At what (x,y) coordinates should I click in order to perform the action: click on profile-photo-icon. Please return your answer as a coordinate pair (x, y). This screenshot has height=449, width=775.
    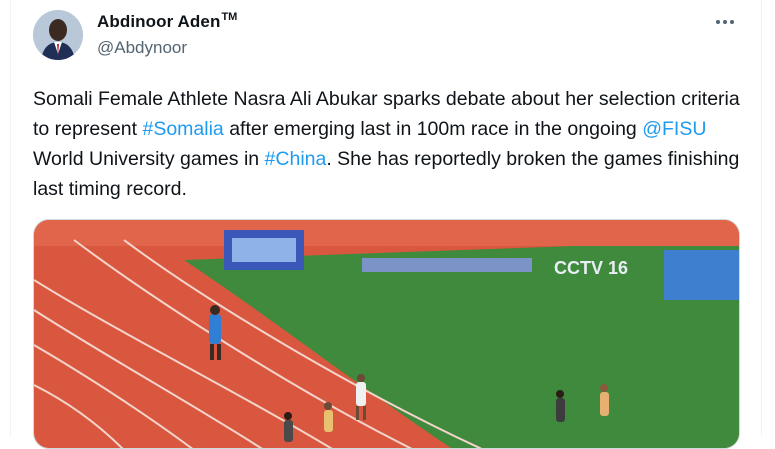
    Looking at the image, I should click on (58, 35).